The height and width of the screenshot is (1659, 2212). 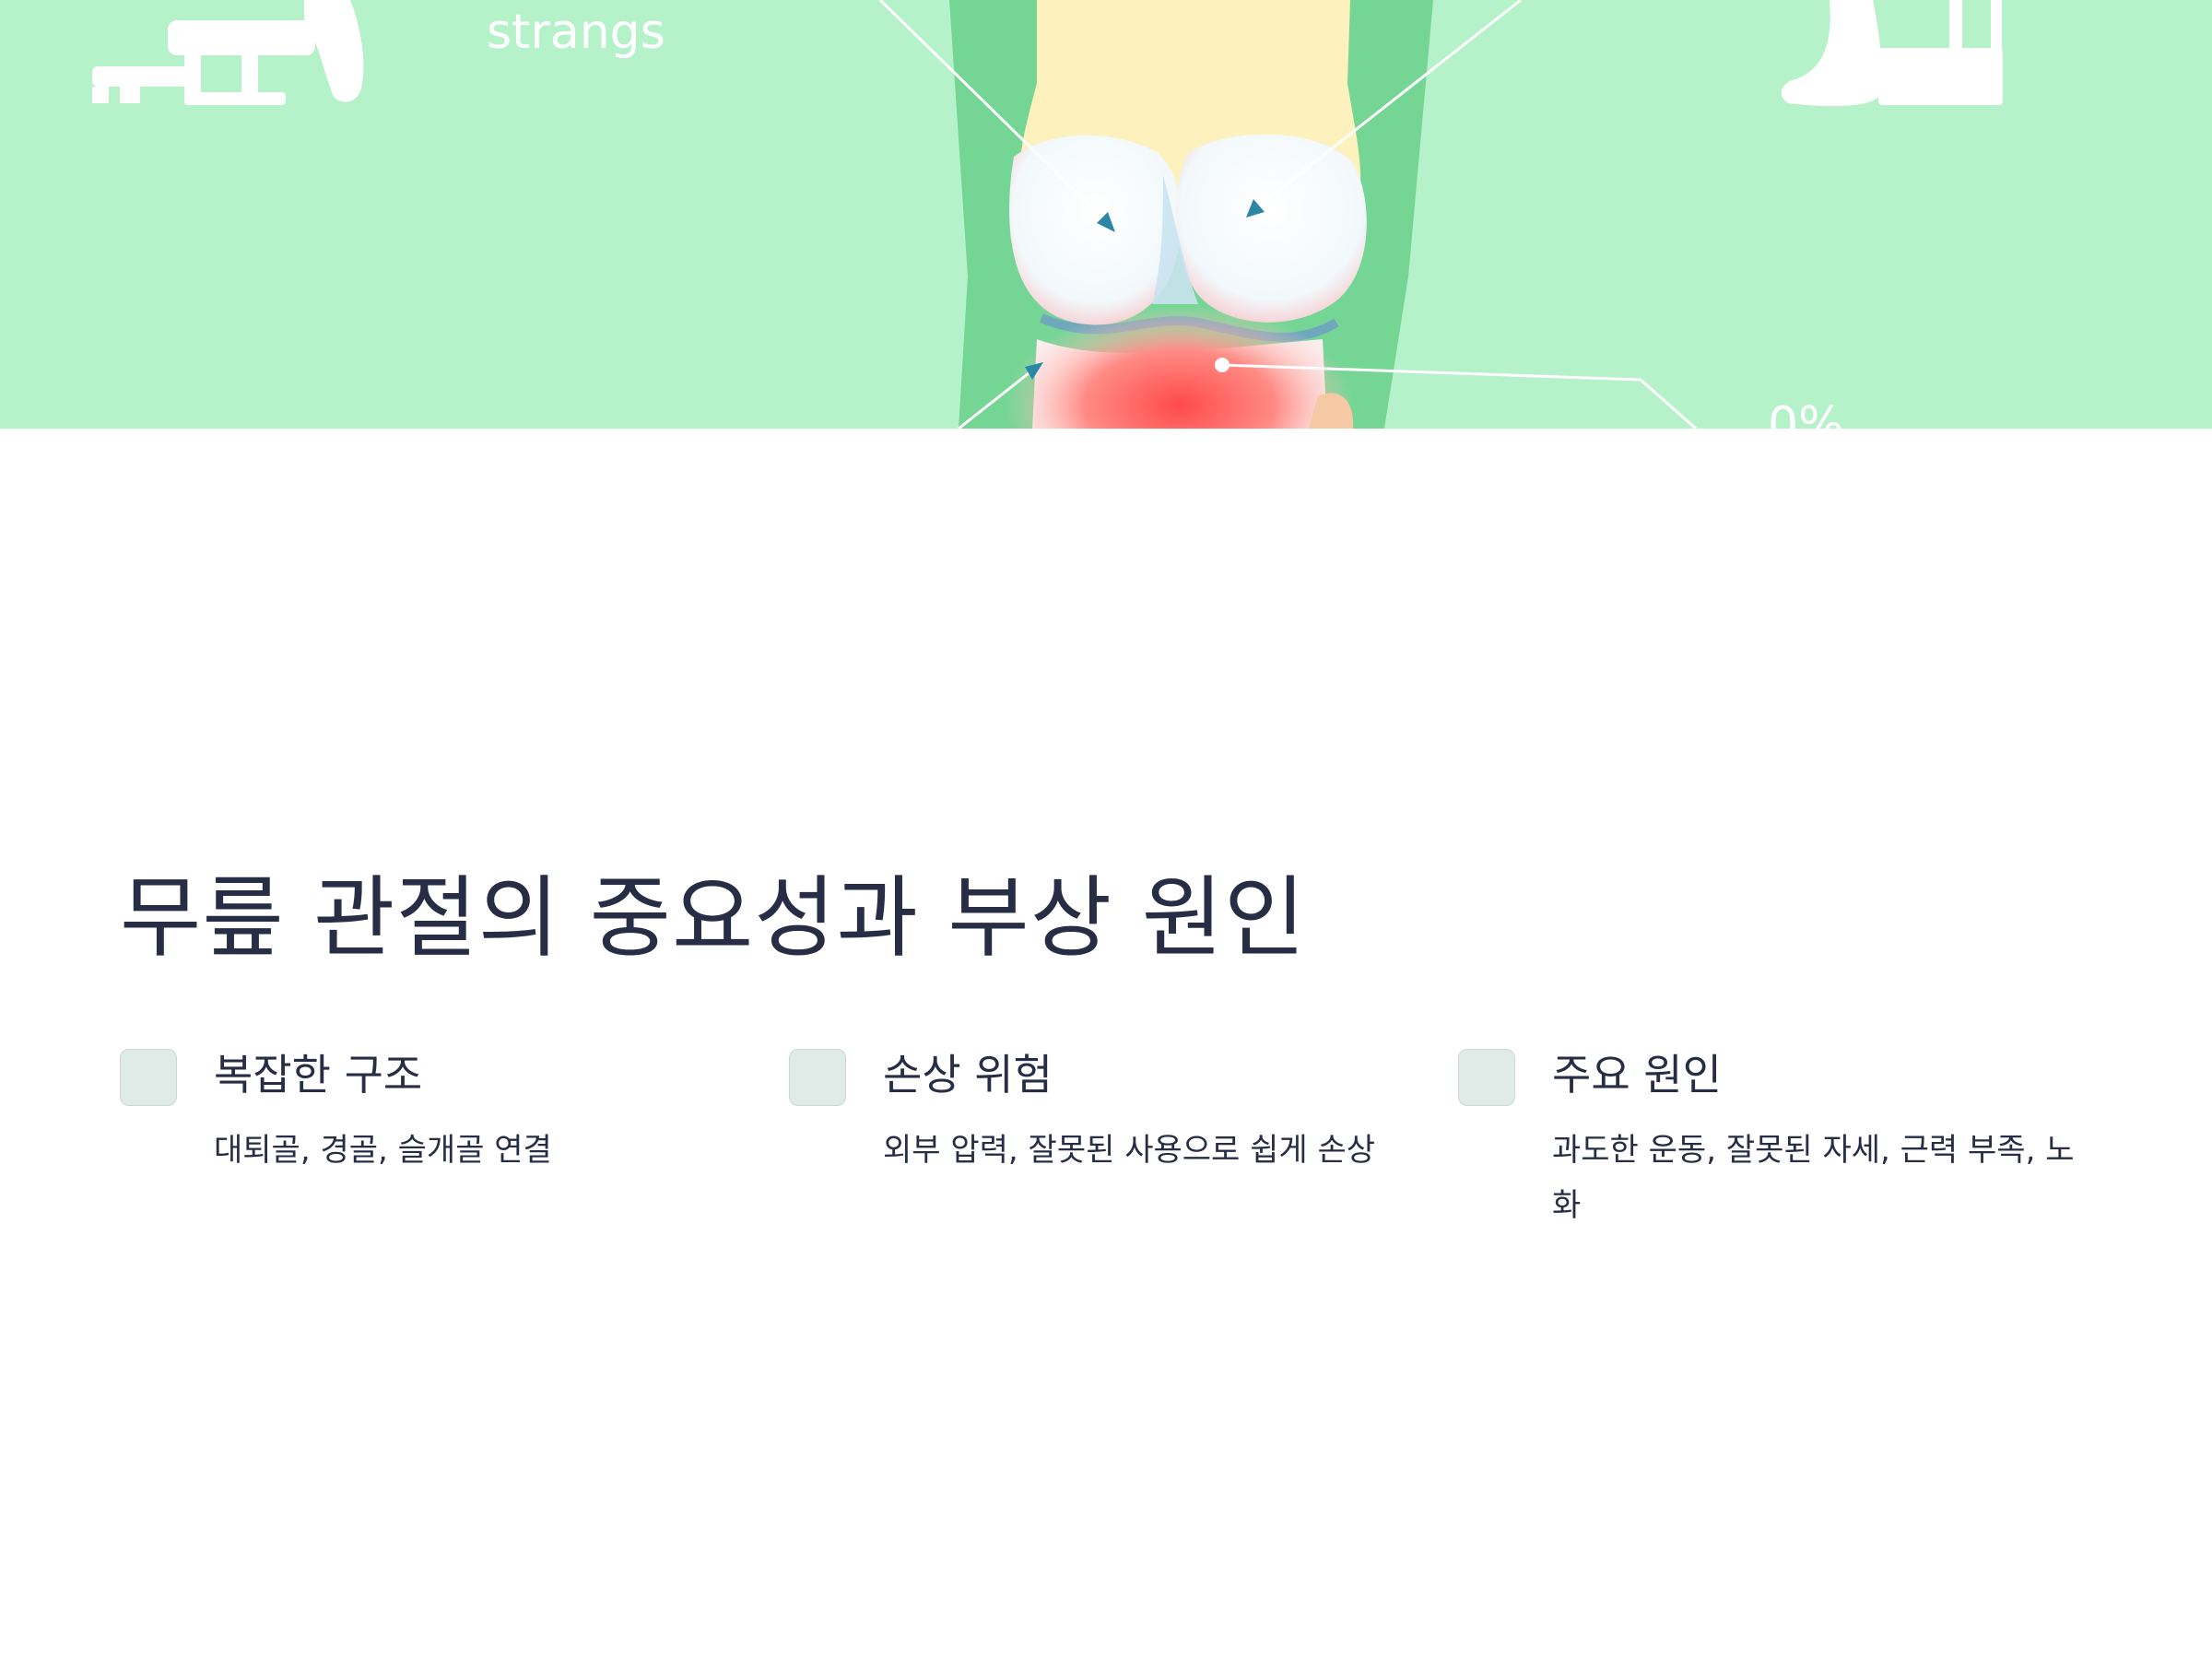 What do you see at coordinates (1813, 1178) in the screenshot?
I see `feature-description: 과도한 운동, 잘못된 자세, 근력 부족, 노화` at bounding box center [1813, 1178].